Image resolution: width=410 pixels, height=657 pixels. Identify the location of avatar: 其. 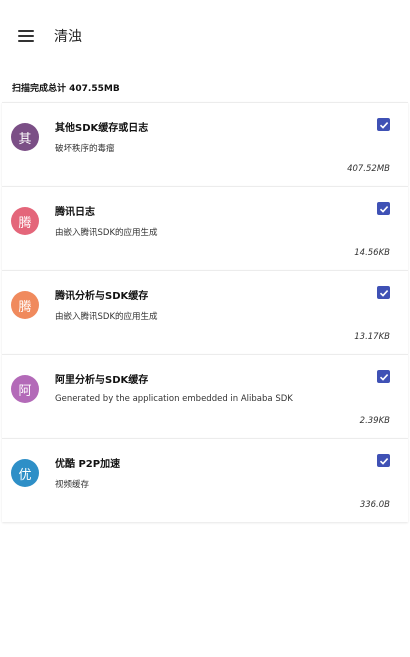
(25, 137).